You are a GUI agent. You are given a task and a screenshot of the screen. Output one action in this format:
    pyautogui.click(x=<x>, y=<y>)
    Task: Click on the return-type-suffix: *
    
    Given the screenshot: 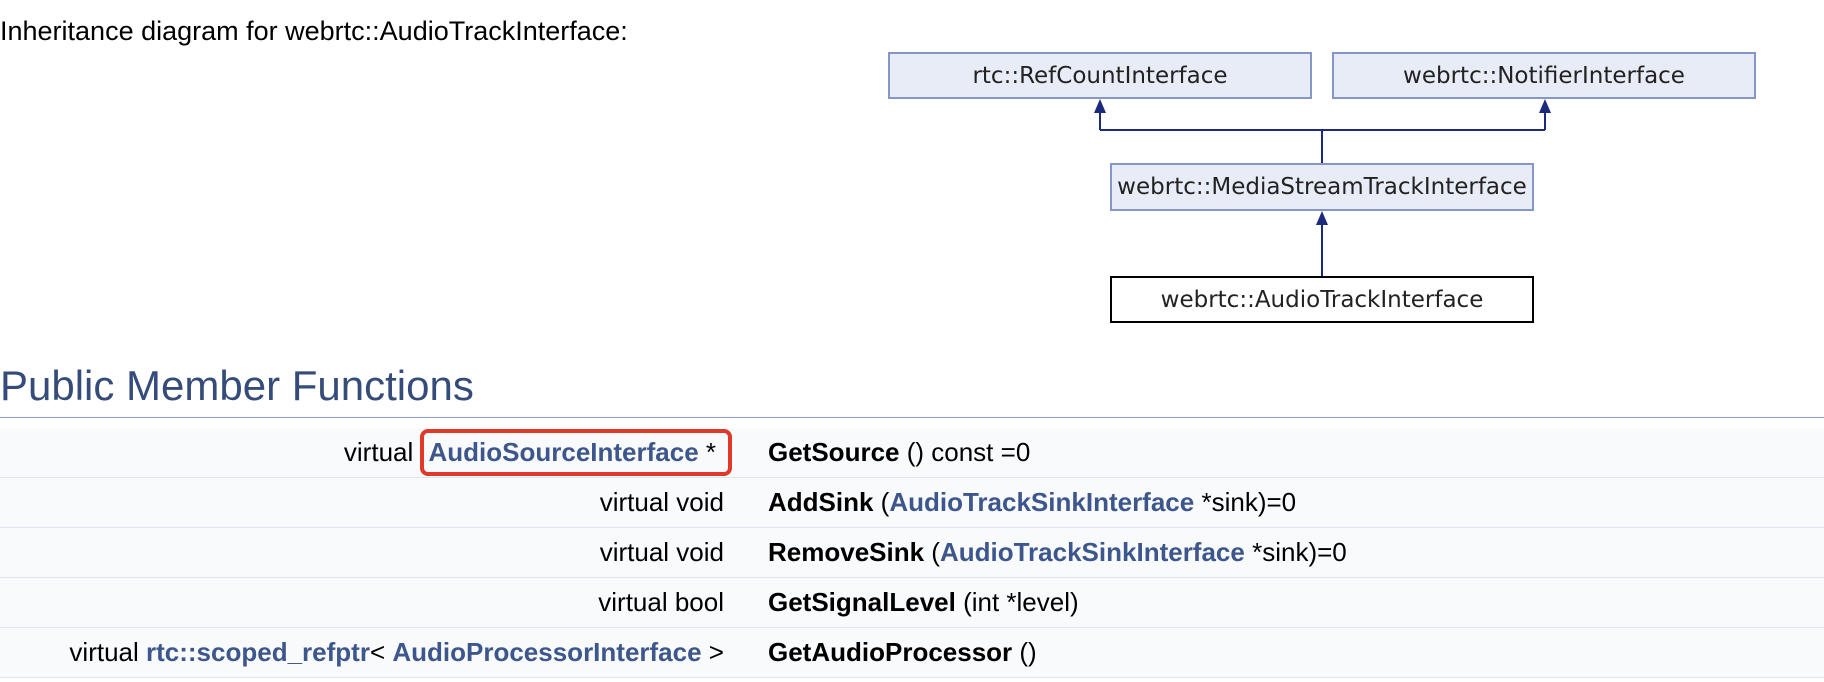 What is the action you would take?
    pyautogui.click(x=707, y=452)
    